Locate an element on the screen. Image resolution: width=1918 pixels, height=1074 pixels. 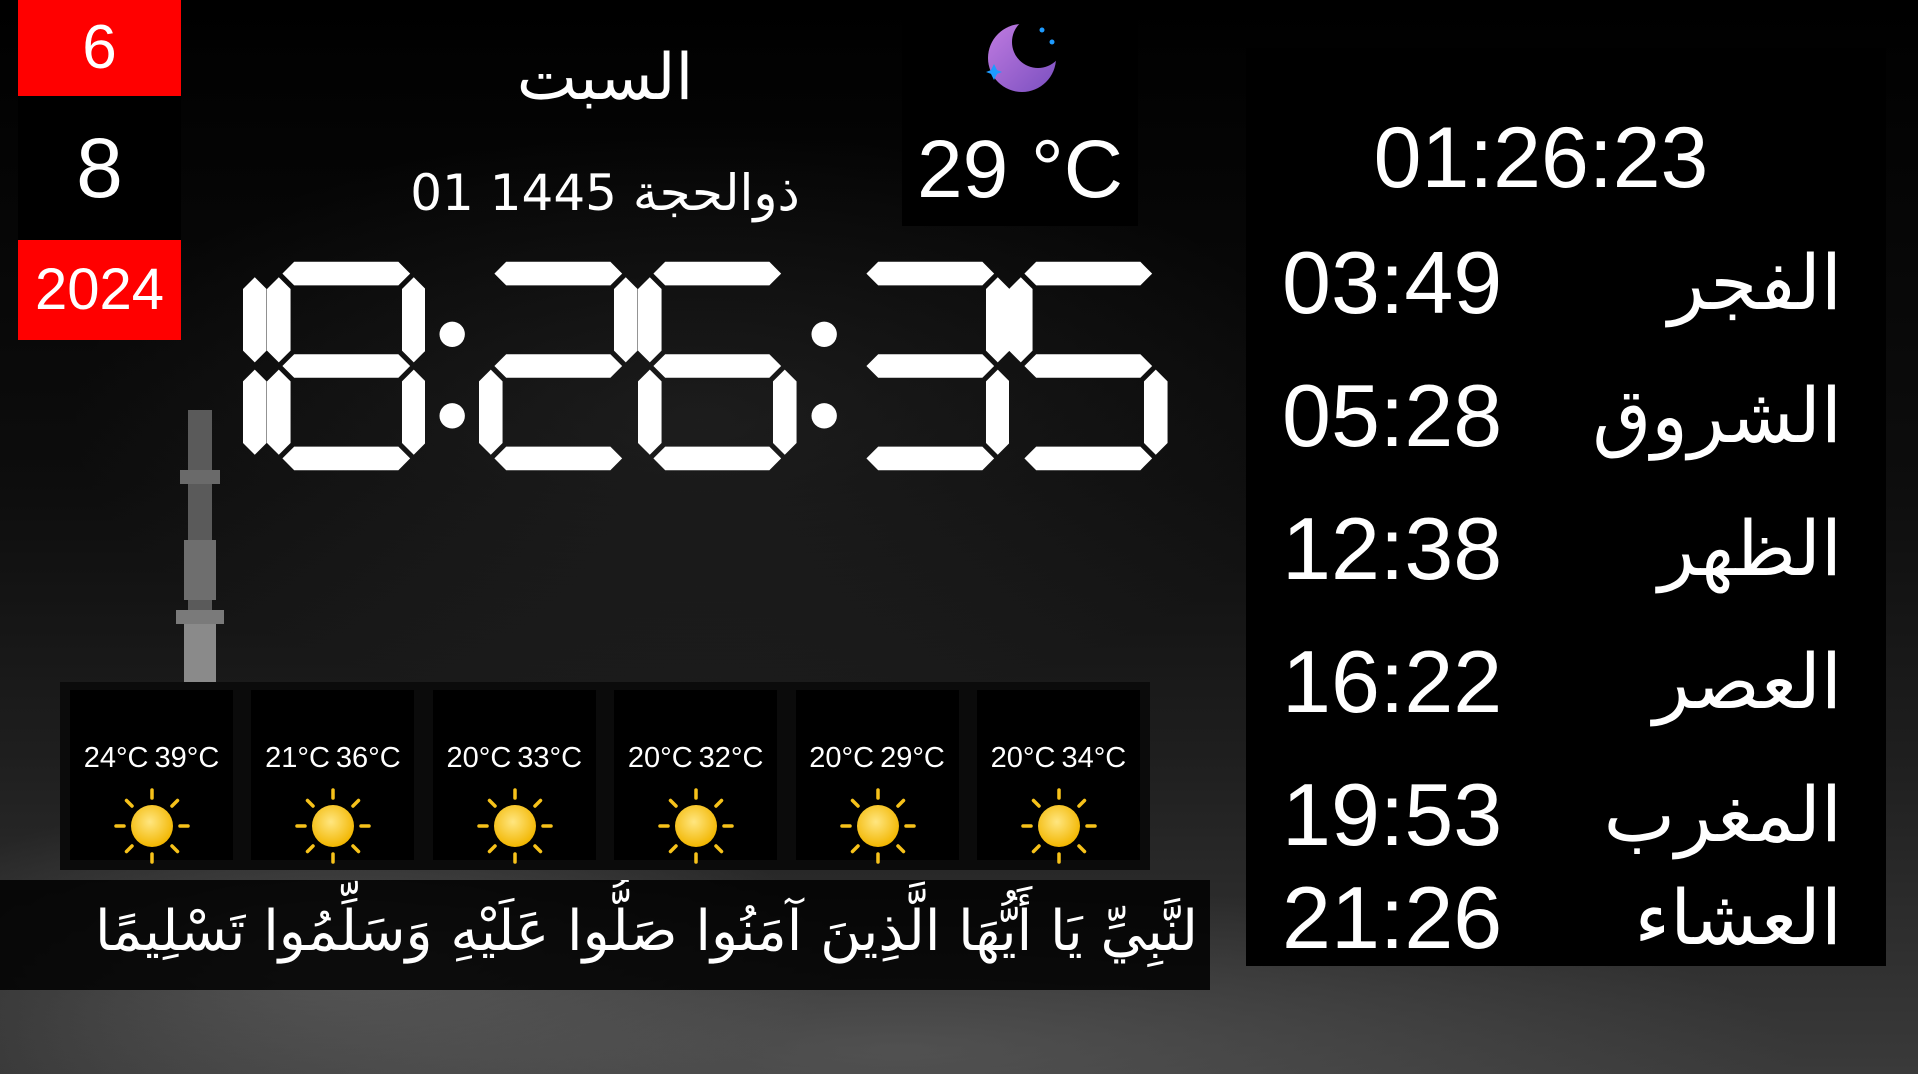
prayer-row: 12:38 الظهر is located at coordinates (1562, 549).